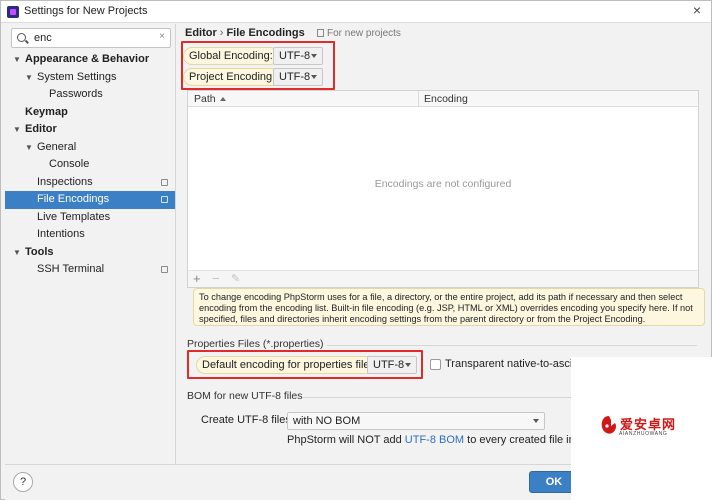 This screenshot has height=500, width=712. What do you see at coordinates (327, 421) in the screenshot?
I see `create-utf8-value: with NO BOM` at bounding box center [327, 421].